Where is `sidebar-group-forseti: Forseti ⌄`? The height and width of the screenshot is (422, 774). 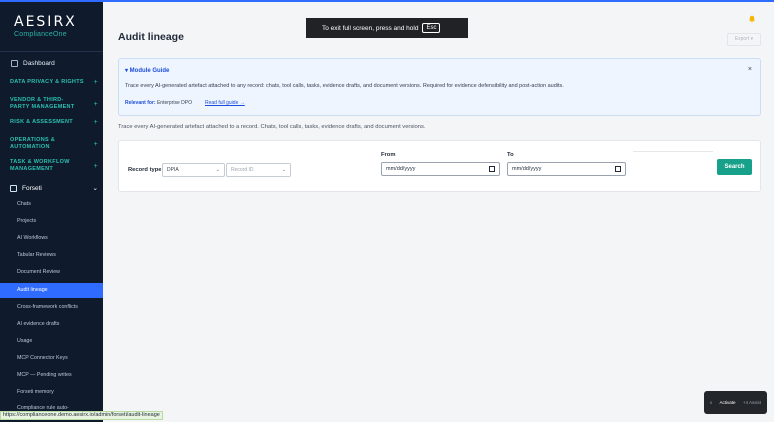 sidebar-group-forseti: Forseti ⌄ is located at coordinates (54, 188).